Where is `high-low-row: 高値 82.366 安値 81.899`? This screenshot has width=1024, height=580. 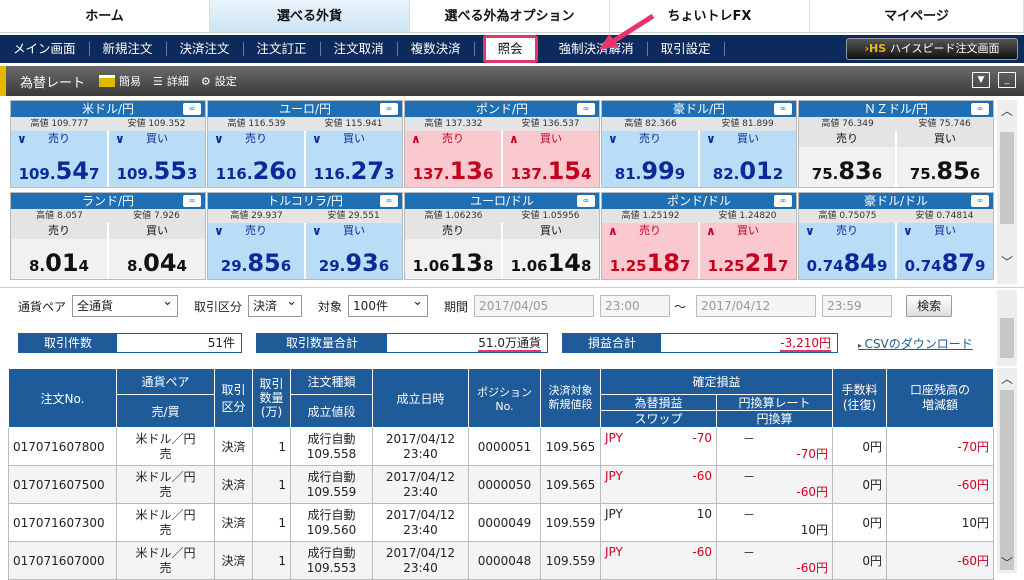
high-low-row: 高値 82.366 安値 81.899 is located at coordinates (699, 124).